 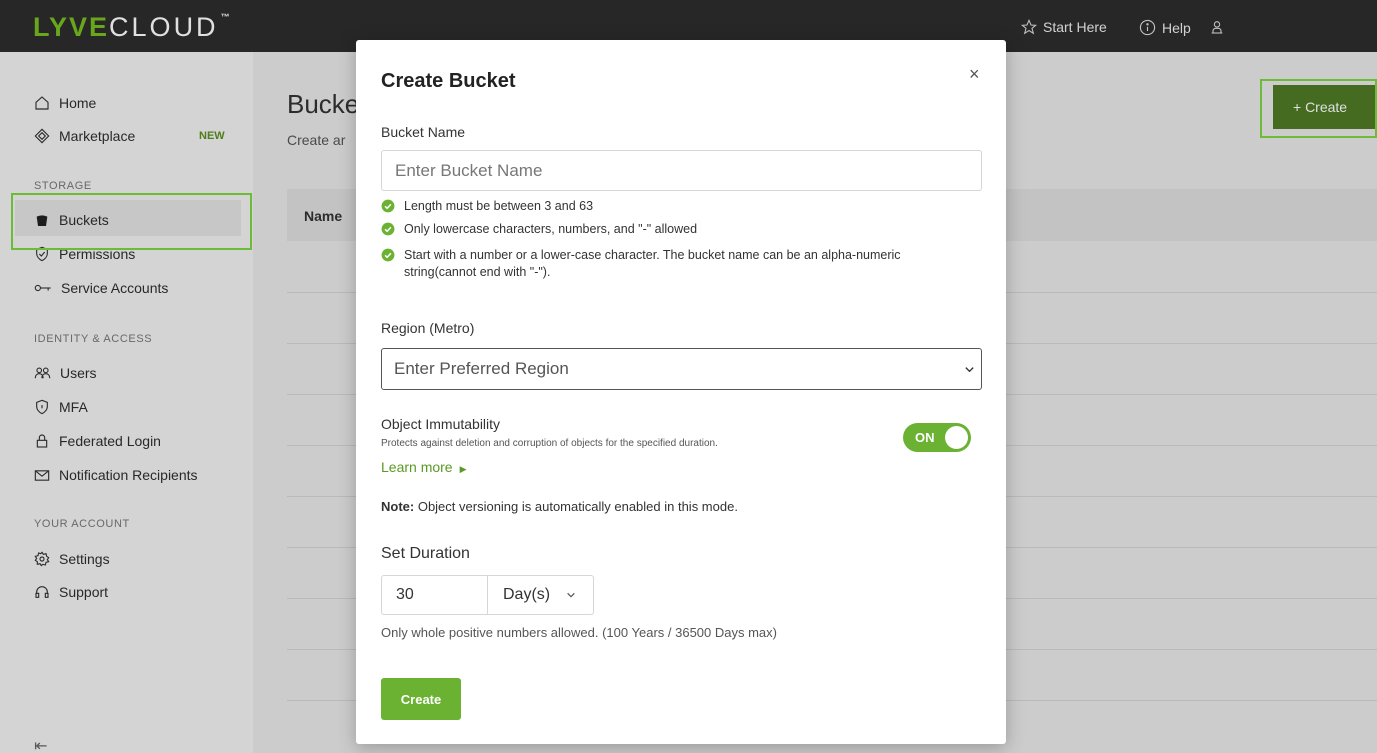 What do you see at coordinates (428, 328) in the screenshot?
I see `region-label: Region (Metro)` at bounding box center [428, 328].